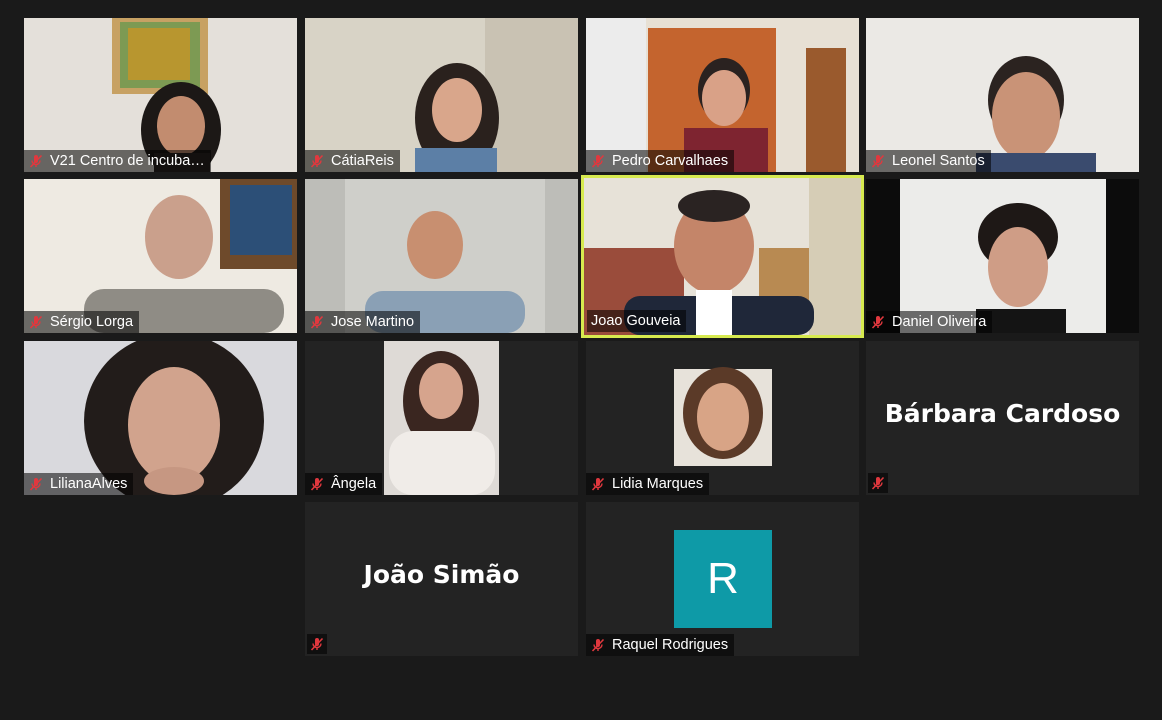 The width and height of the screenshot is (1162, 720). What do you see at coordinates (722, 256) in the screenshot?
I see `participant-tile-joao-gouveia: Joao Gouveia` at bounding box center [722, 256].